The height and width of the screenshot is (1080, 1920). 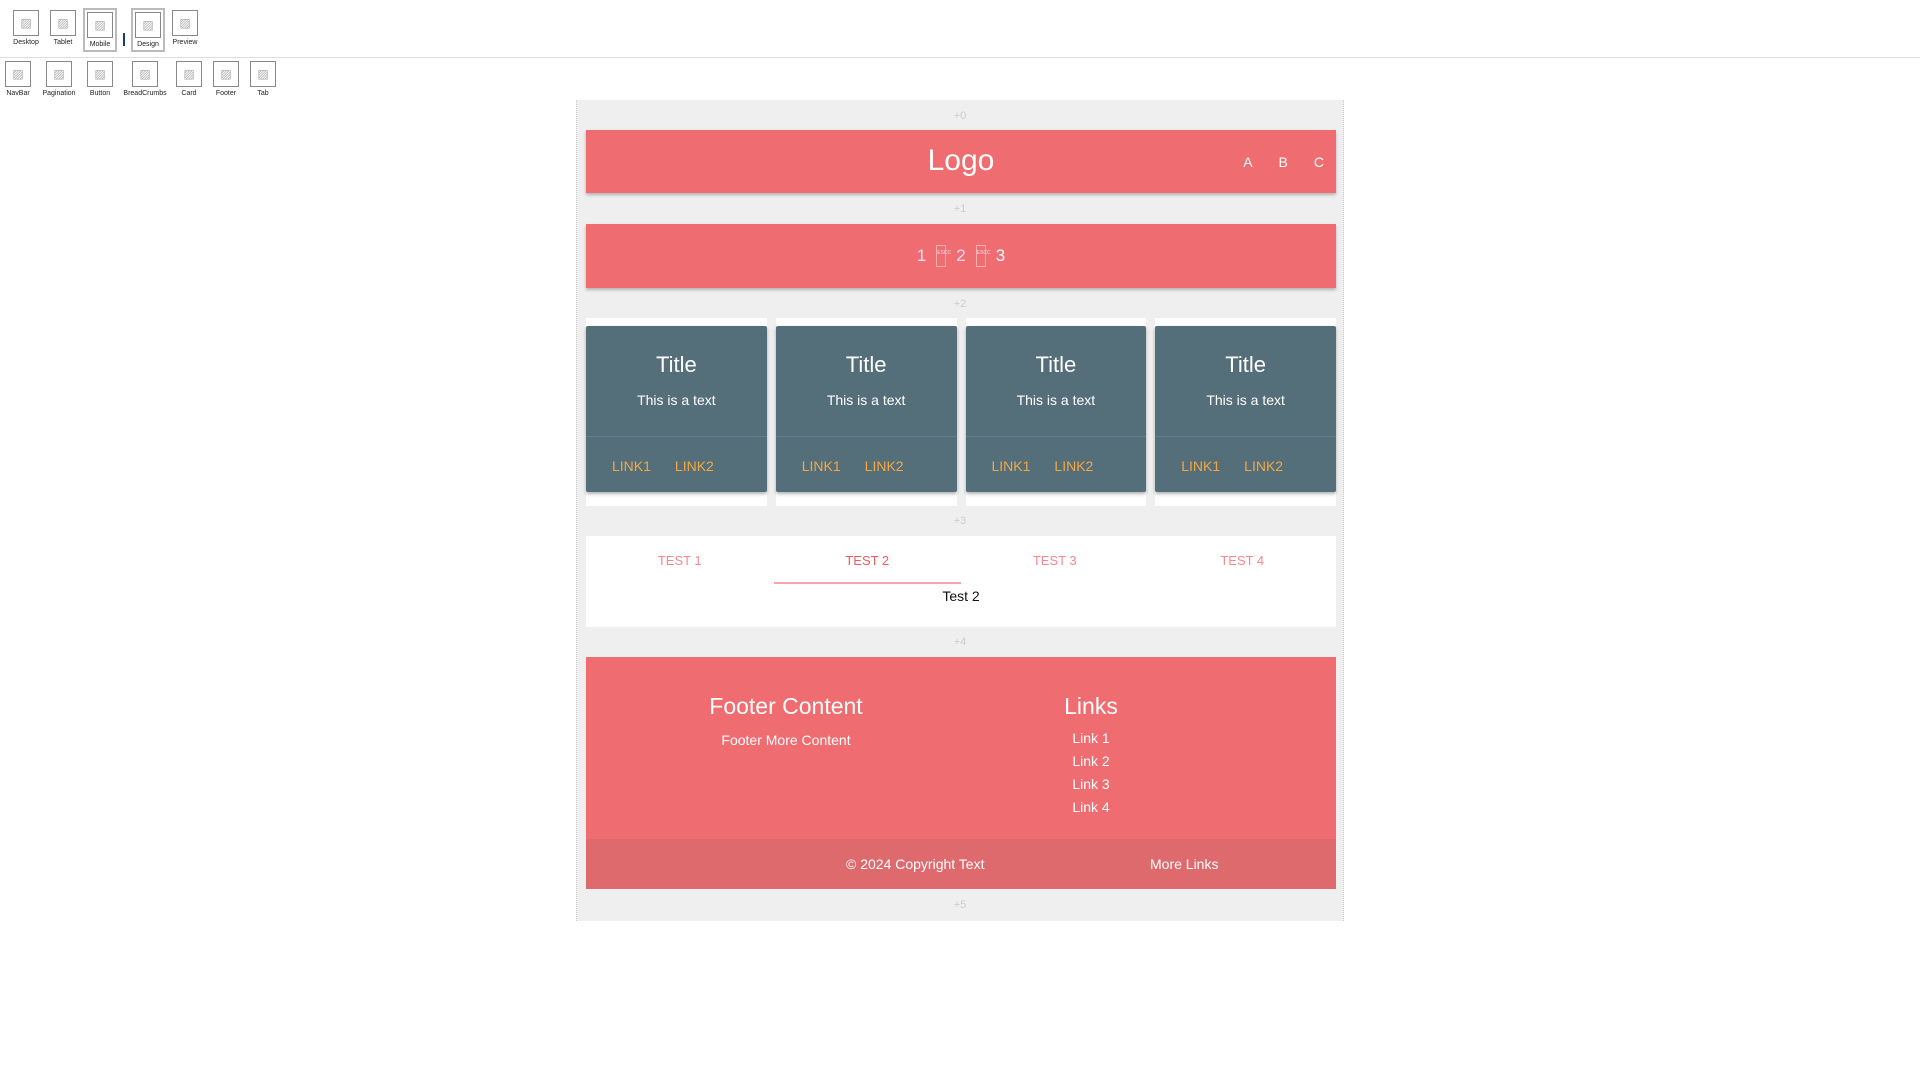 I want to click on pagination: 1 ESCC 2 ESCC 3, so click(x=961, y=256).